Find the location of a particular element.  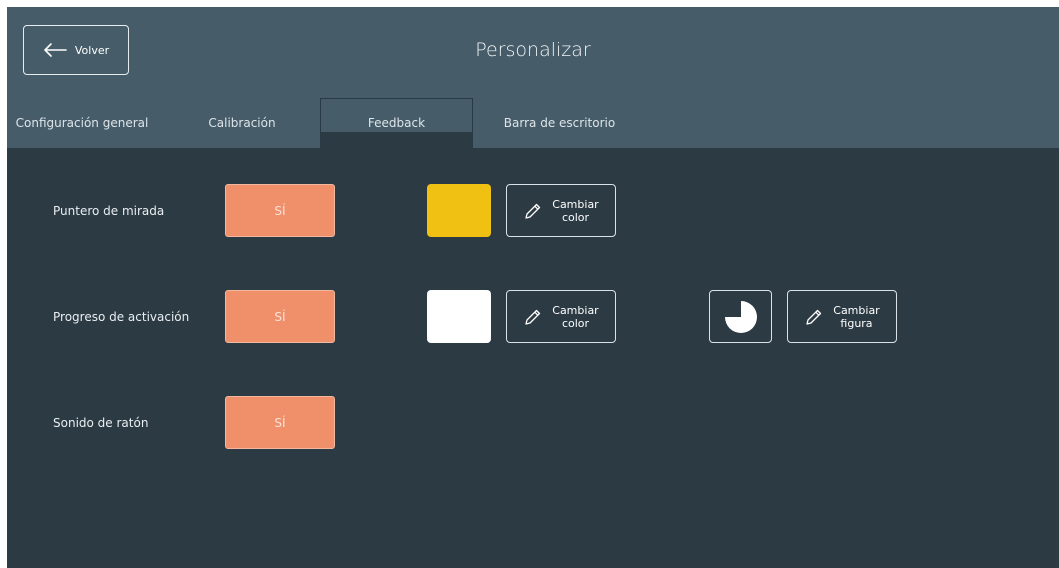

tab-calibracion: Calibración is located at coordinates (242, 123).